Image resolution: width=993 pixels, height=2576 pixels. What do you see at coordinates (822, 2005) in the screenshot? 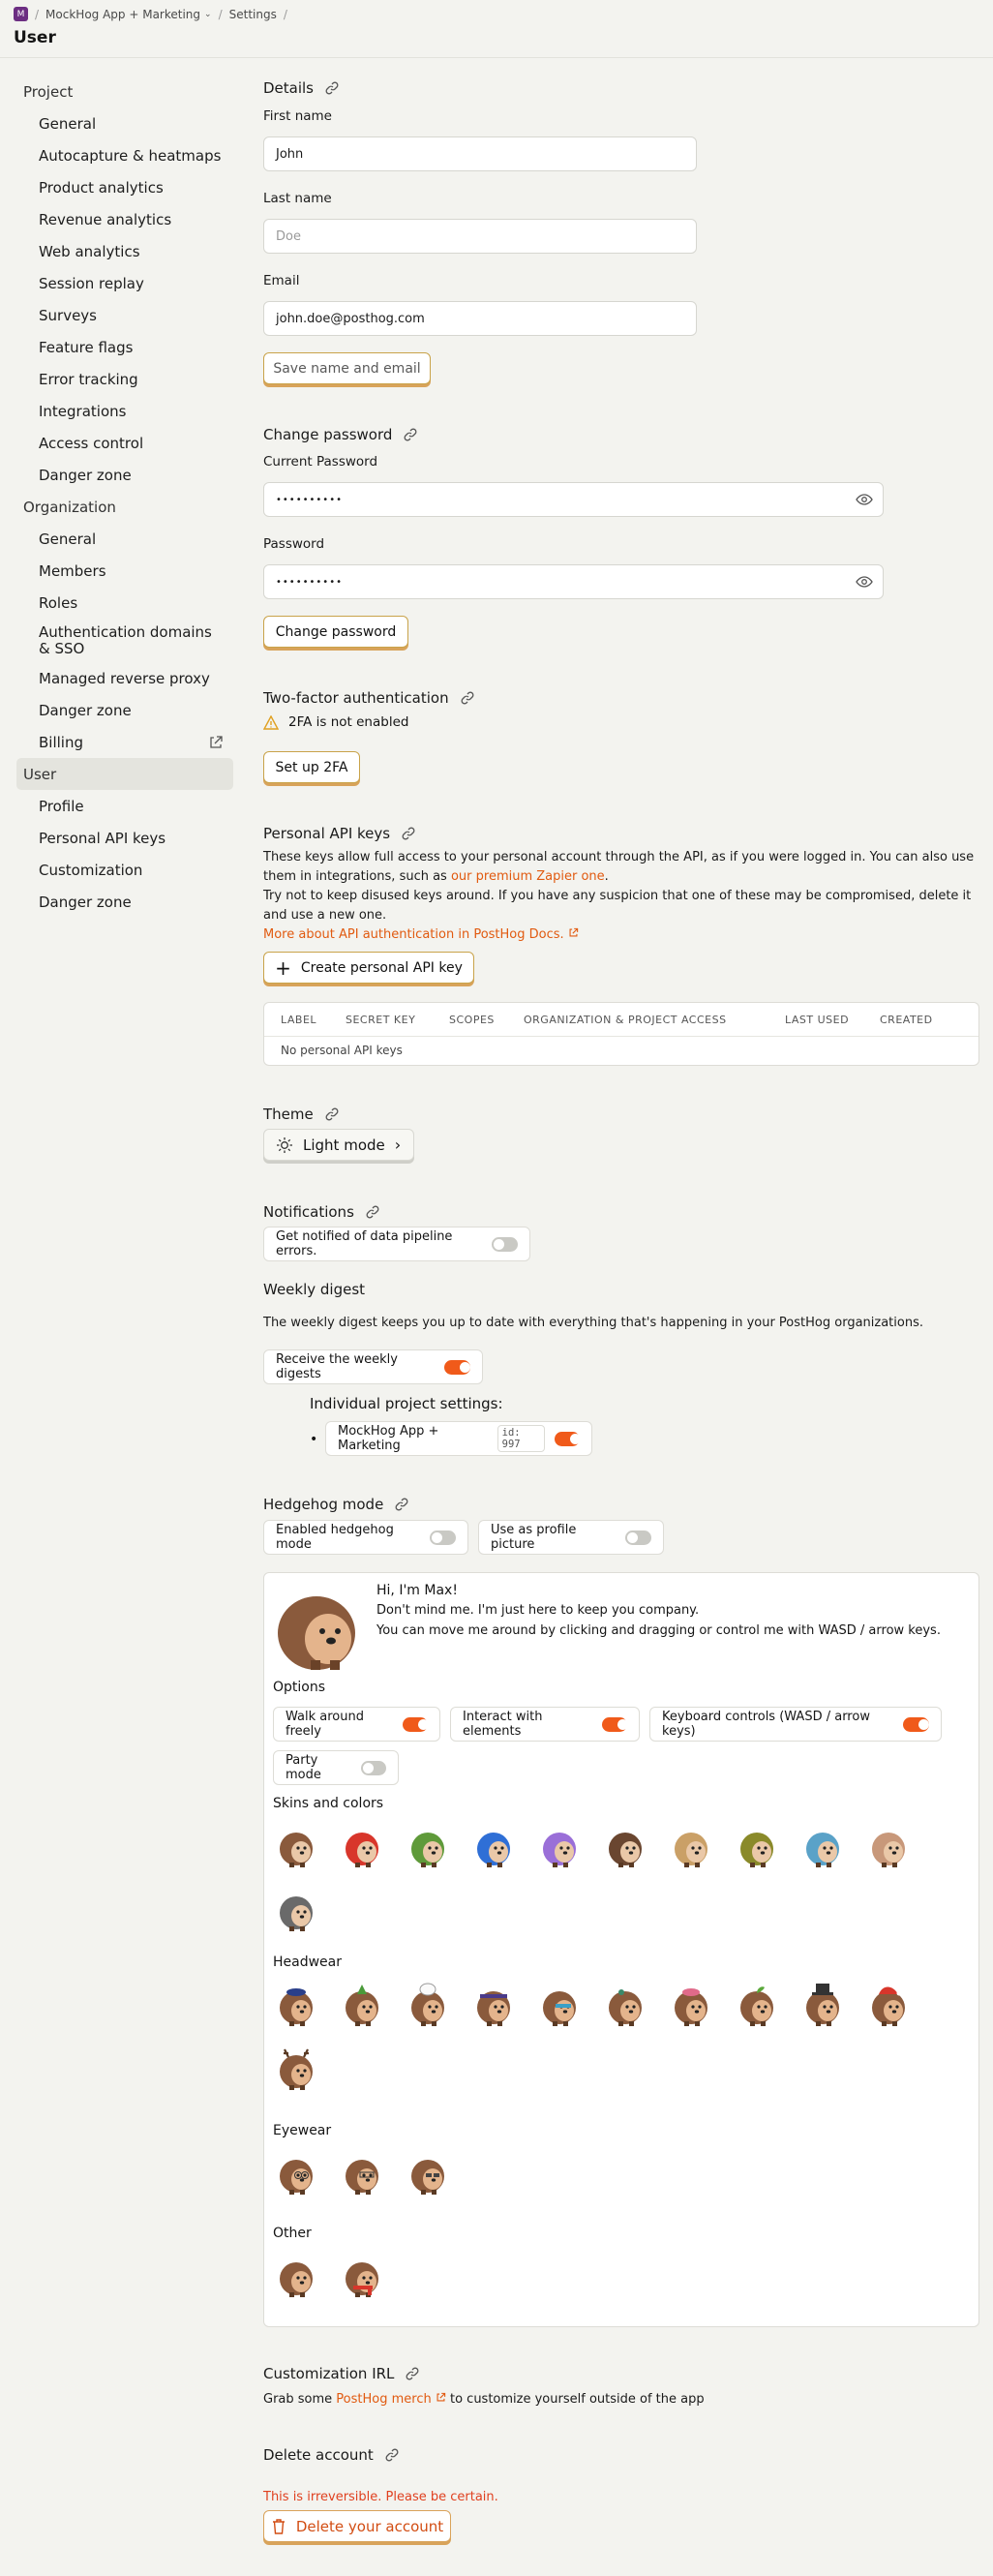
I see `headwear-option-top-hat` at bounding box center [822, 2005].